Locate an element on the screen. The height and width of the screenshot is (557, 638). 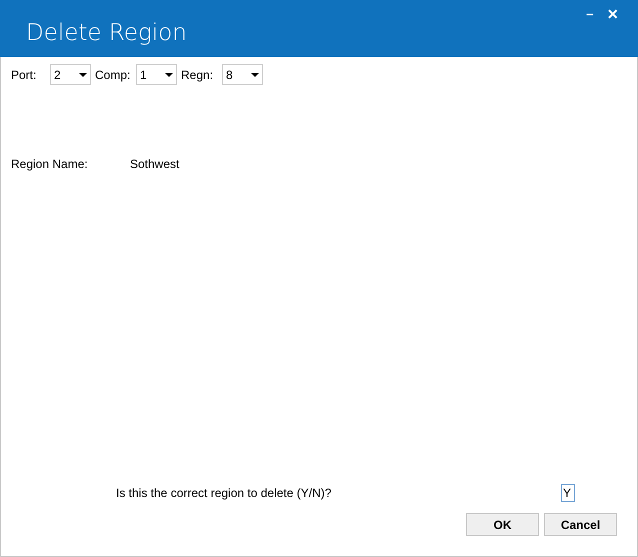
answer-field: Y is located at coordinates (568, 493).